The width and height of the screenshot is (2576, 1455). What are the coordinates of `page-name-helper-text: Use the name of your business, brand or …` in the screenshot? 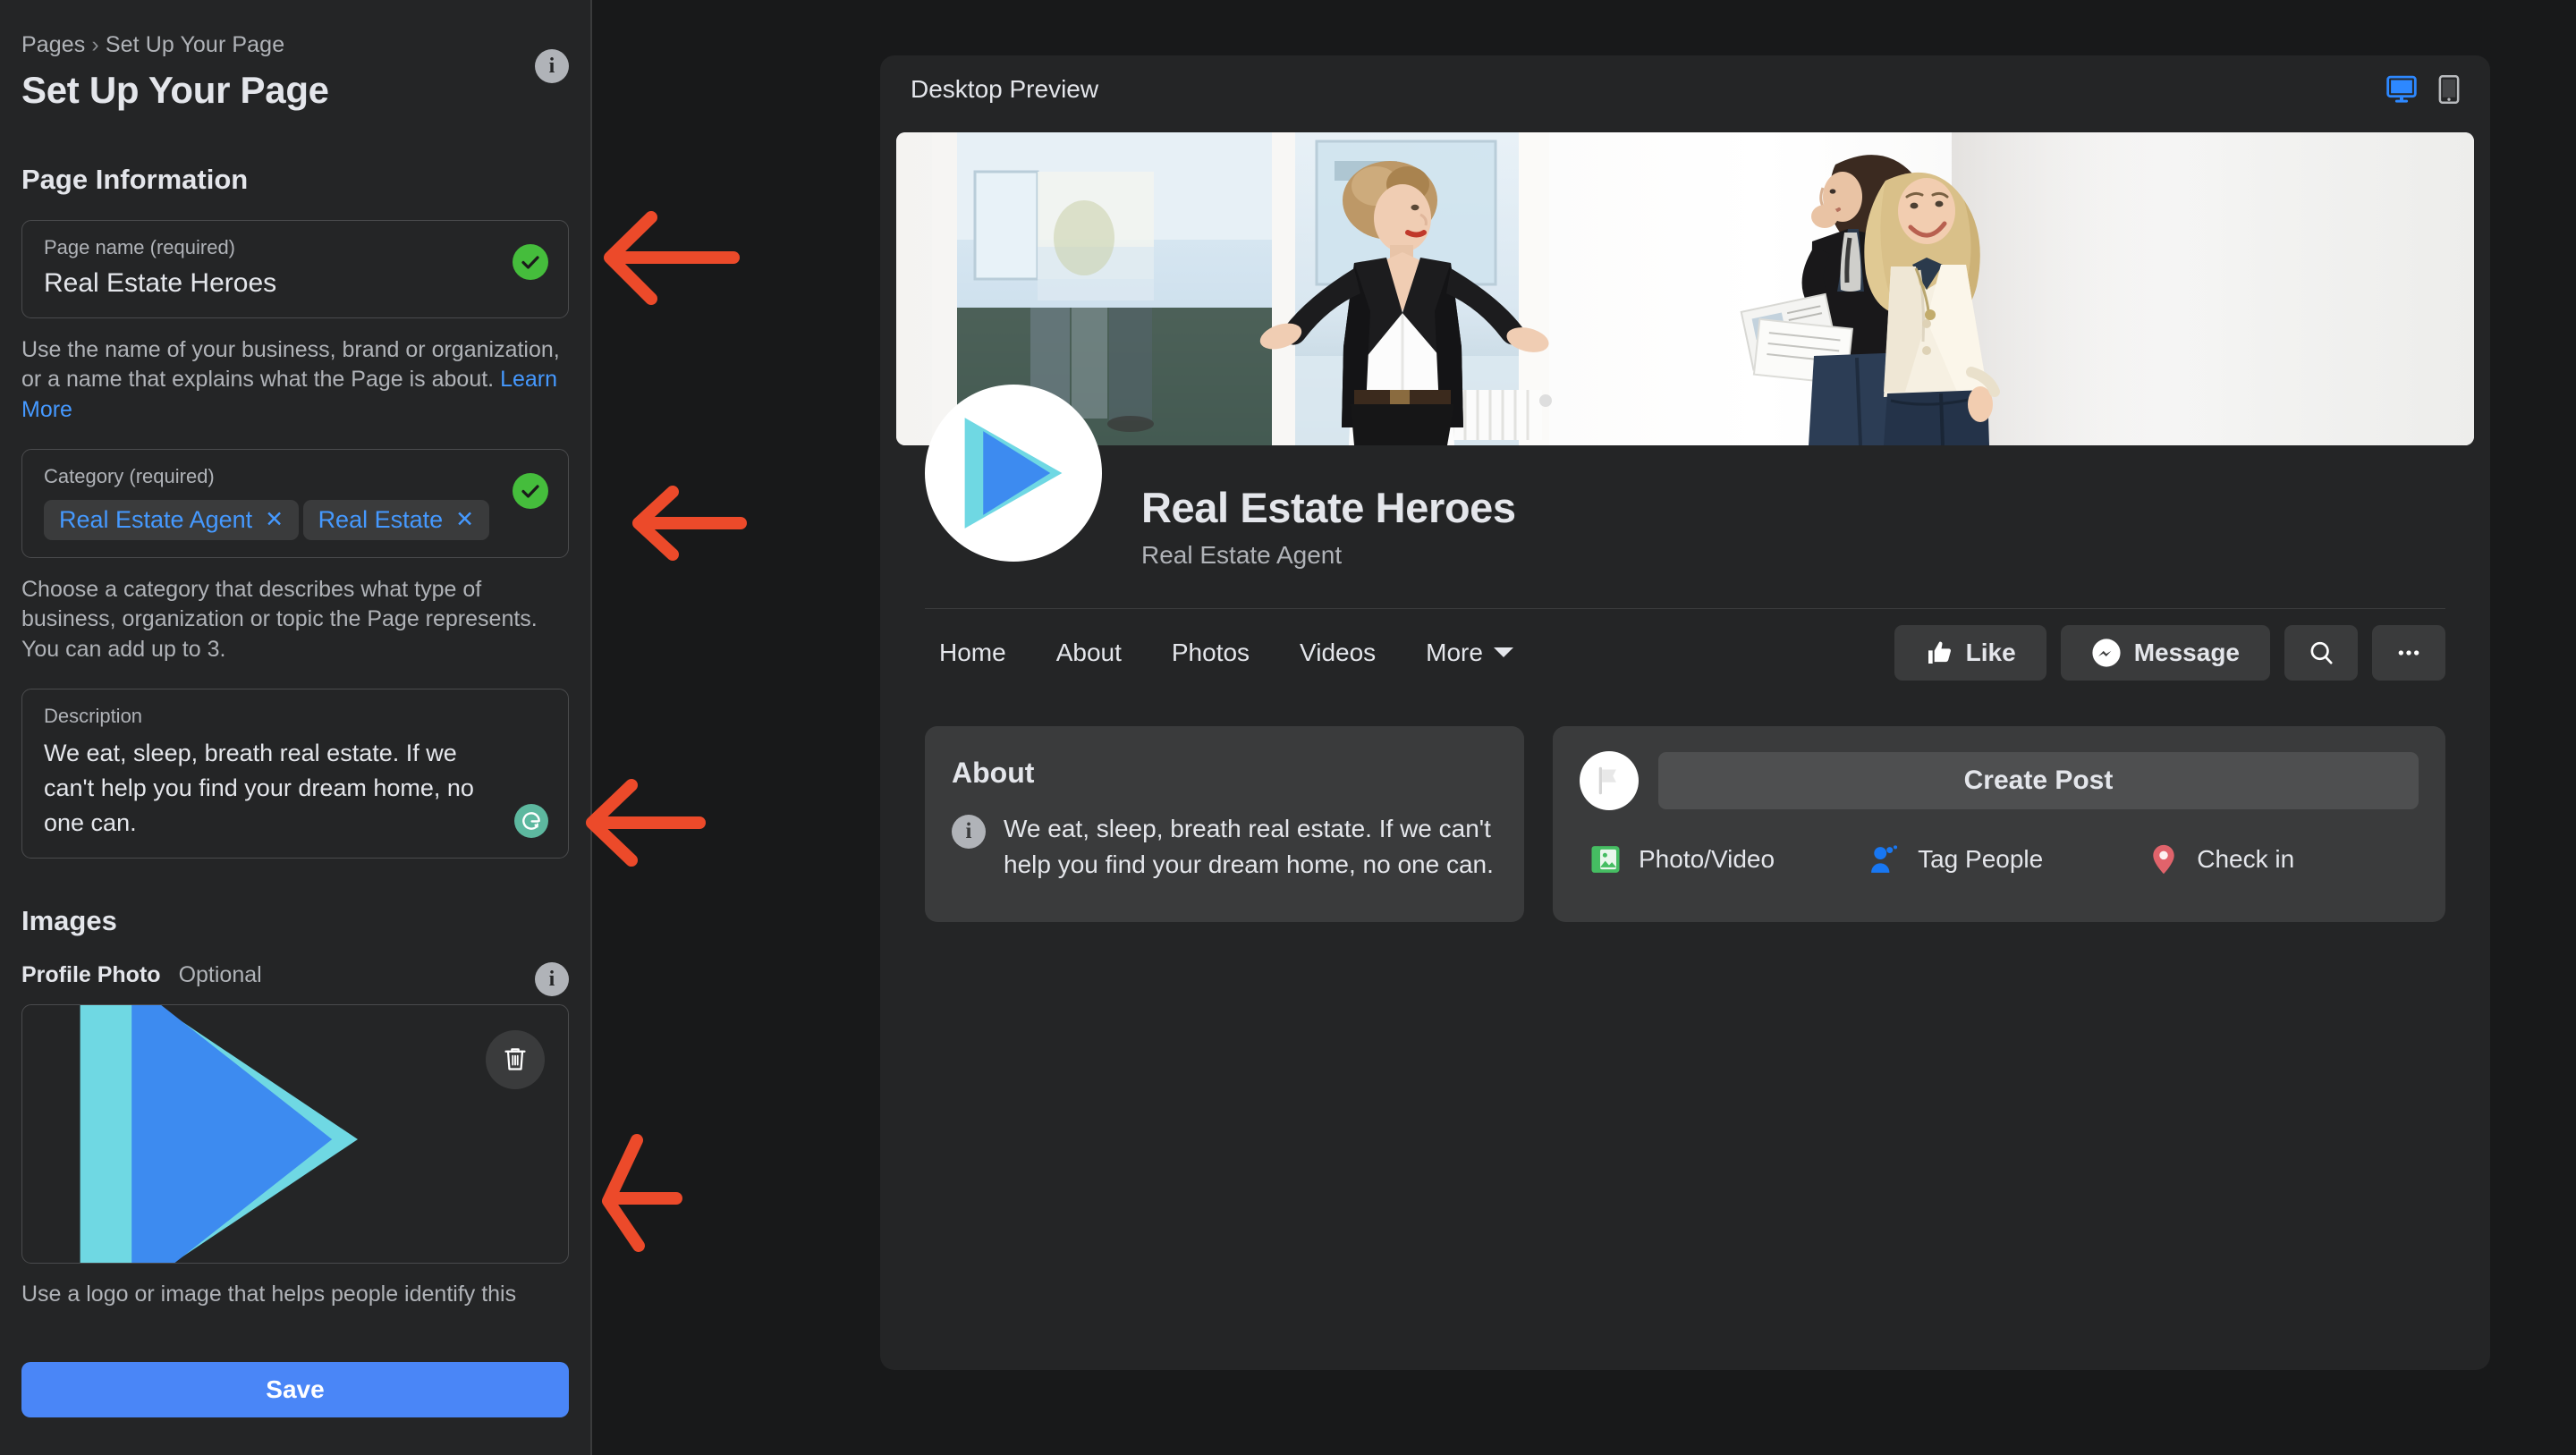 It's located at (290, 364).